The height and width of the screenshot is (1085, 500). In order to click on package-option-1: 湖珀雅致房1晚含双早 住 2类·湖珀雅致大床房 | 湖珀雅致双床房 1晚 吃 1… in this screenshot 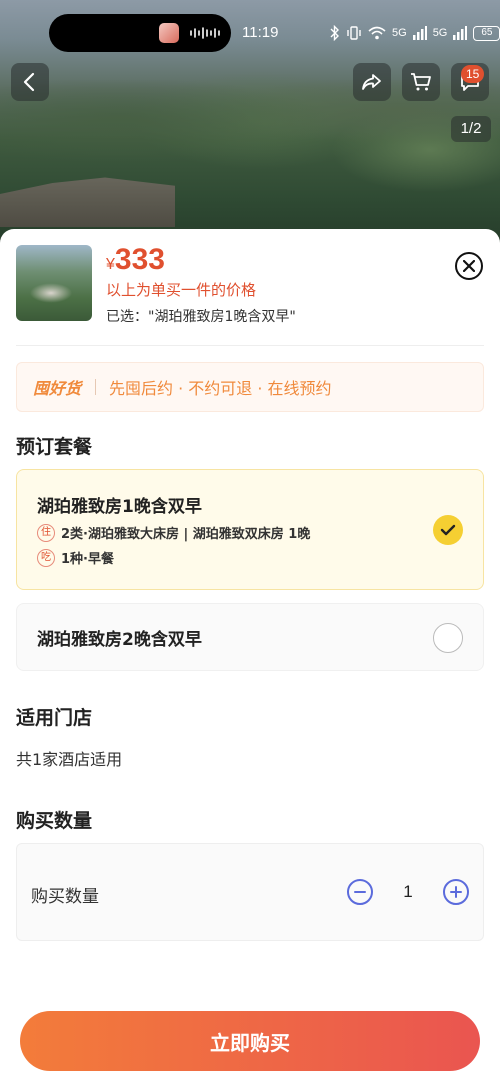, I will do `click(250, 529)`.